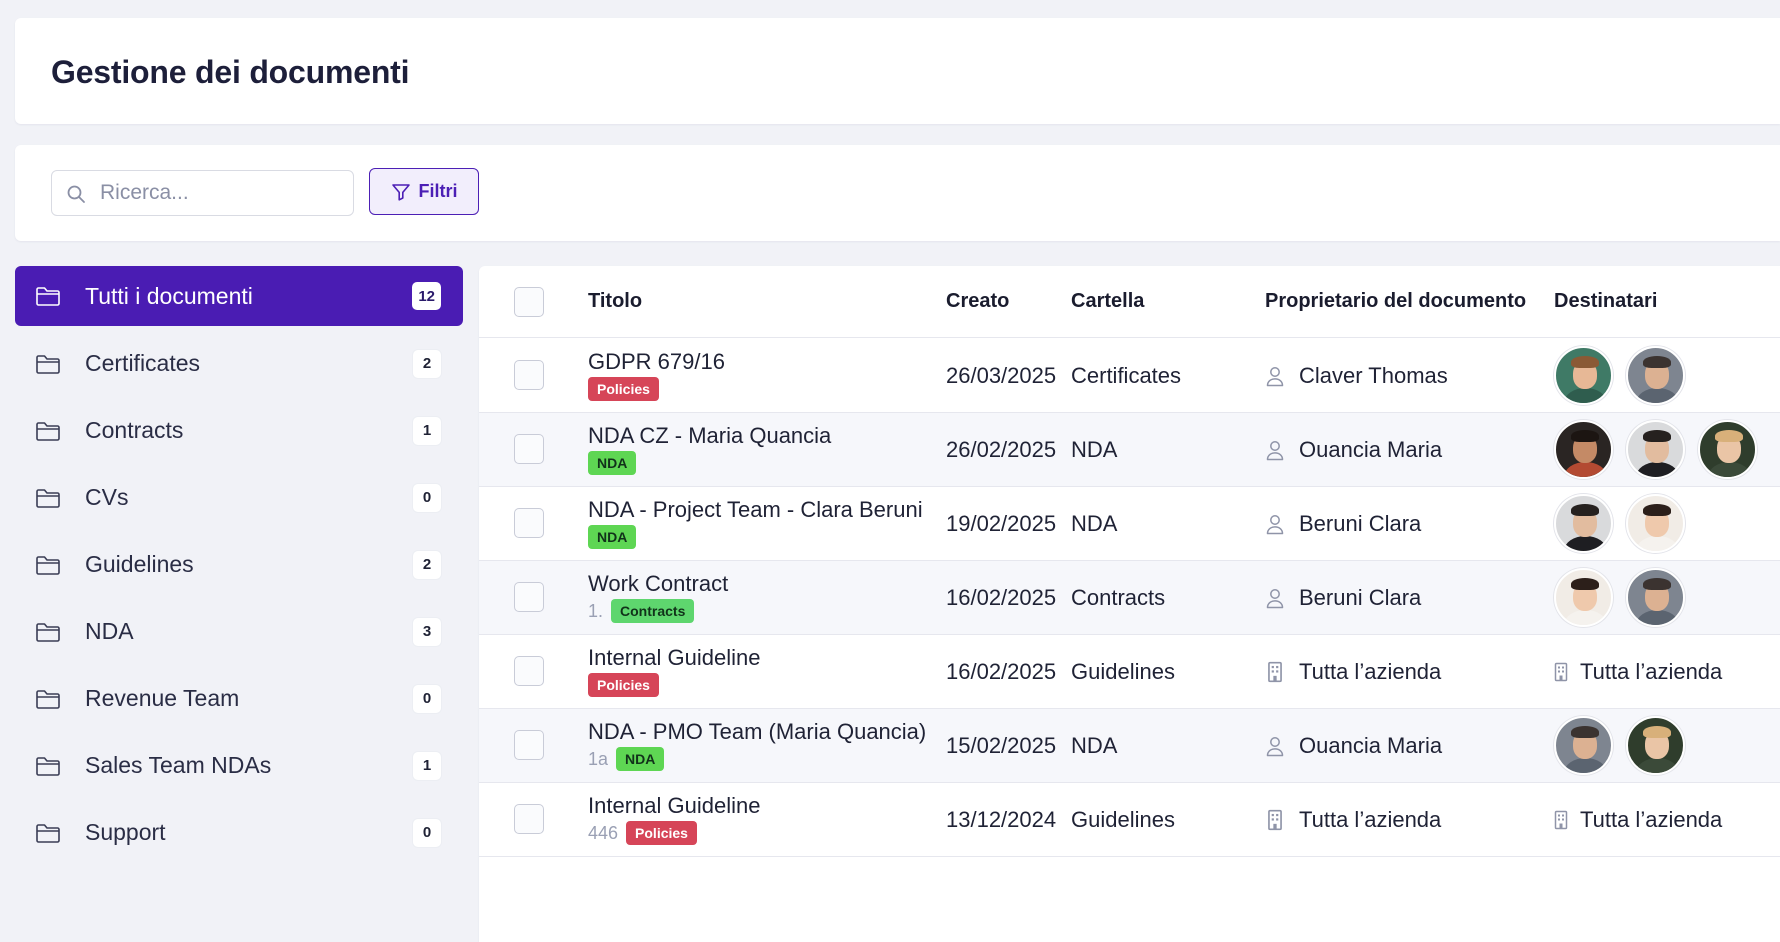 This screenshot has width=1780, height=942. I want to click on toolbar: Filtri, so click(897, 193).